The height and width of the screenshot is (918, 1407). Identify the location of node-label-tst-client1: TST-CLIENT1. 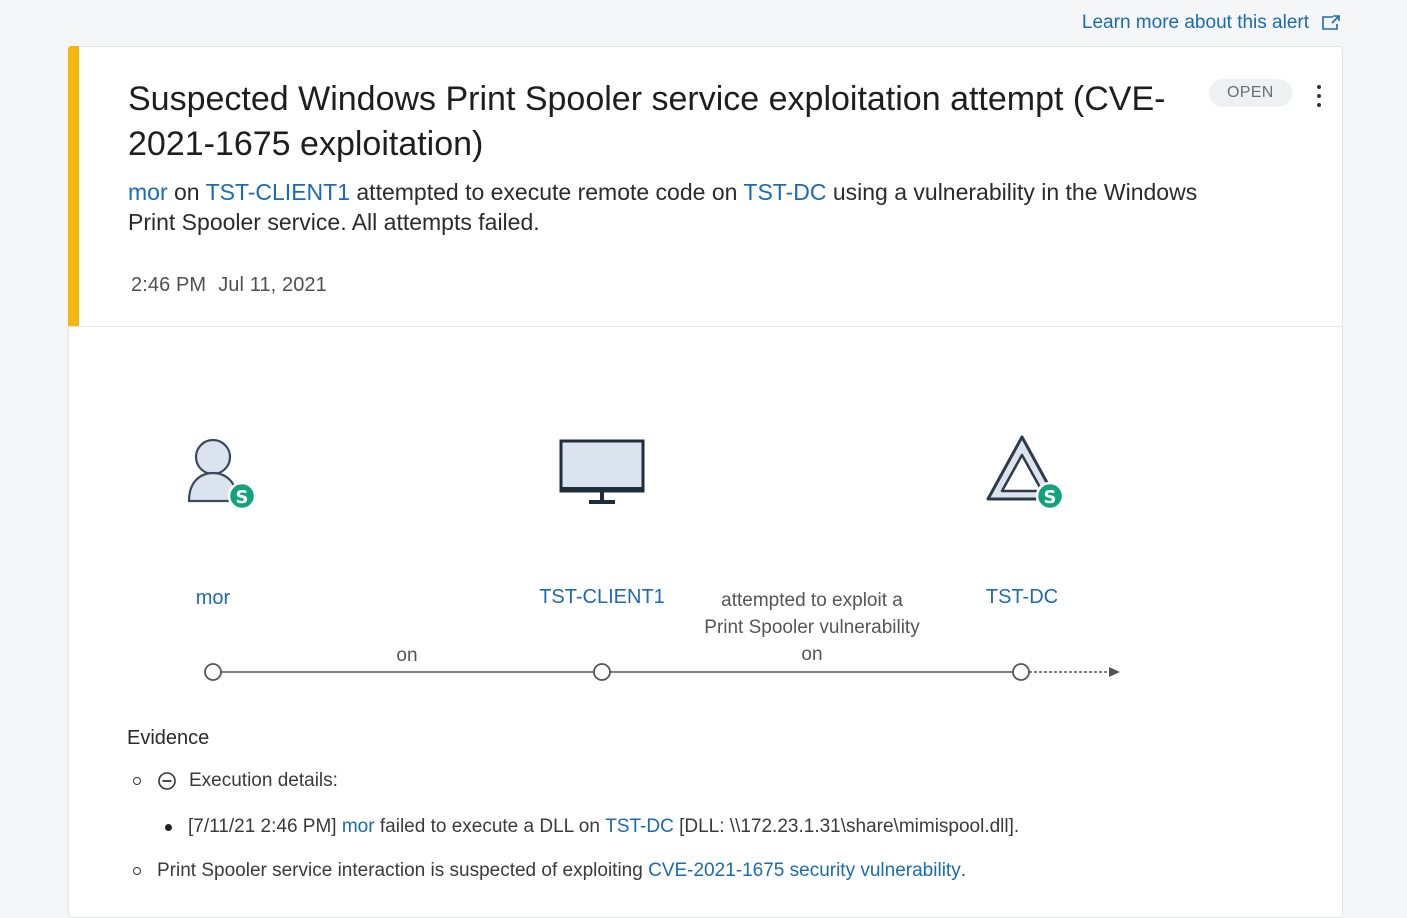
(602, 597).